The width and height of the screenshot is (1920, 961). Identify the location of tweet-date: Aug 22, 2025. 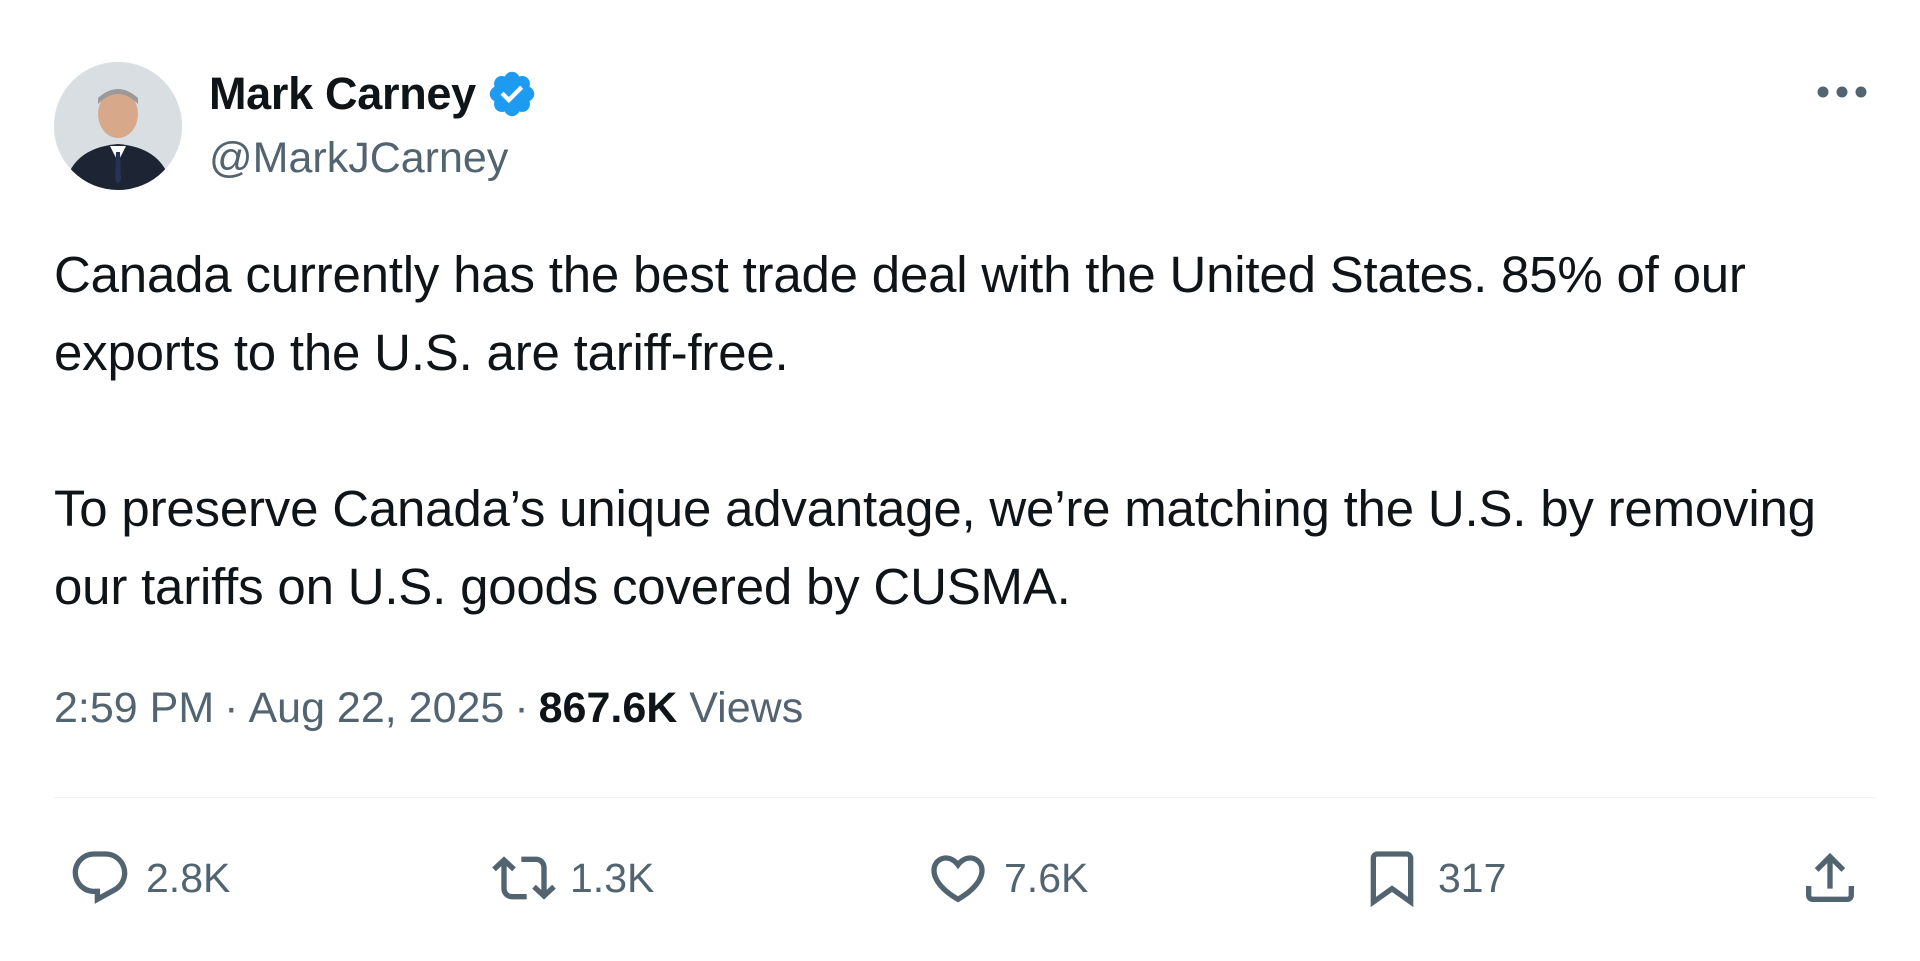
(376, 708).